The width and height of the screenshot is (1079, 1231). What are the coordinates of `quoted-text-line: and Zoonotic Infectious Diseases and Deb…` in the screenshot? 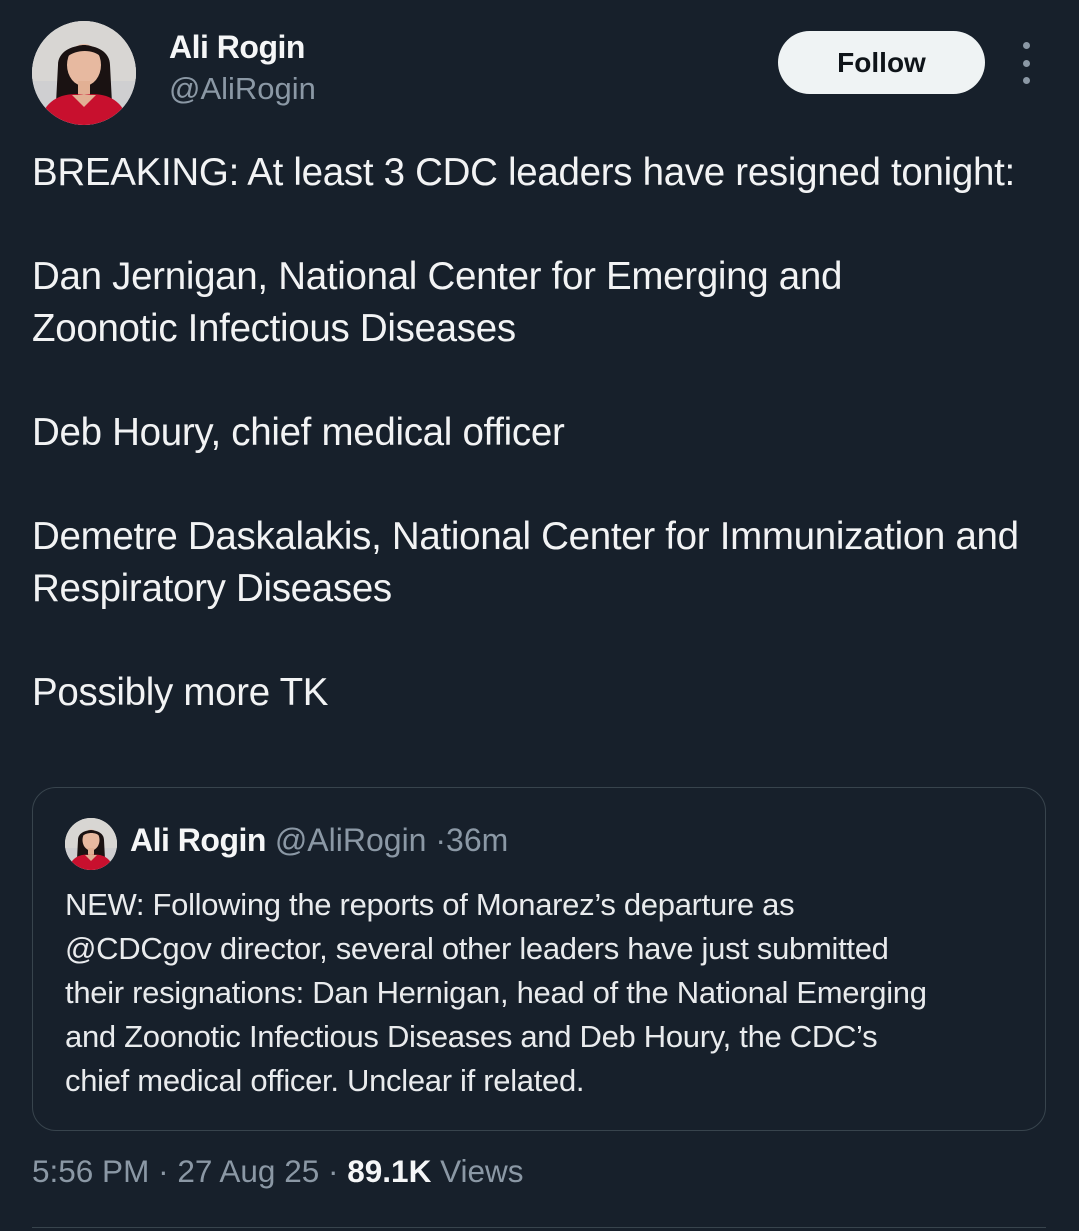 It's located at (471, 1036).